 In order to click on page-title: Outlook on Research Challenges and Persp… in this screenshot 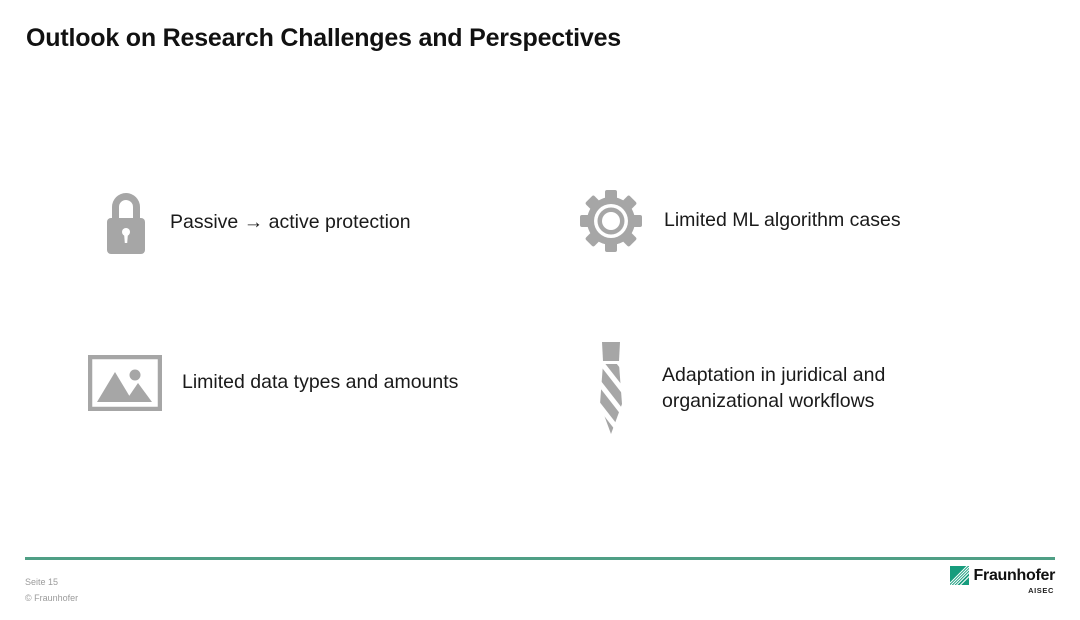, I will do `click(323, 38)`.